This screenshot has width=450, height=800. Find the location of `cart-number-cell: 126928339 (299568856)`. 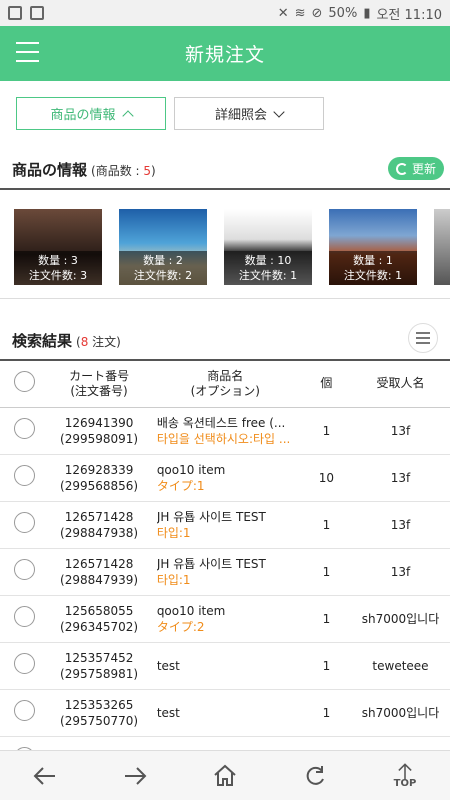

cart-number-cell: 126928339 (299568856) is located at coordinates (99, 478).